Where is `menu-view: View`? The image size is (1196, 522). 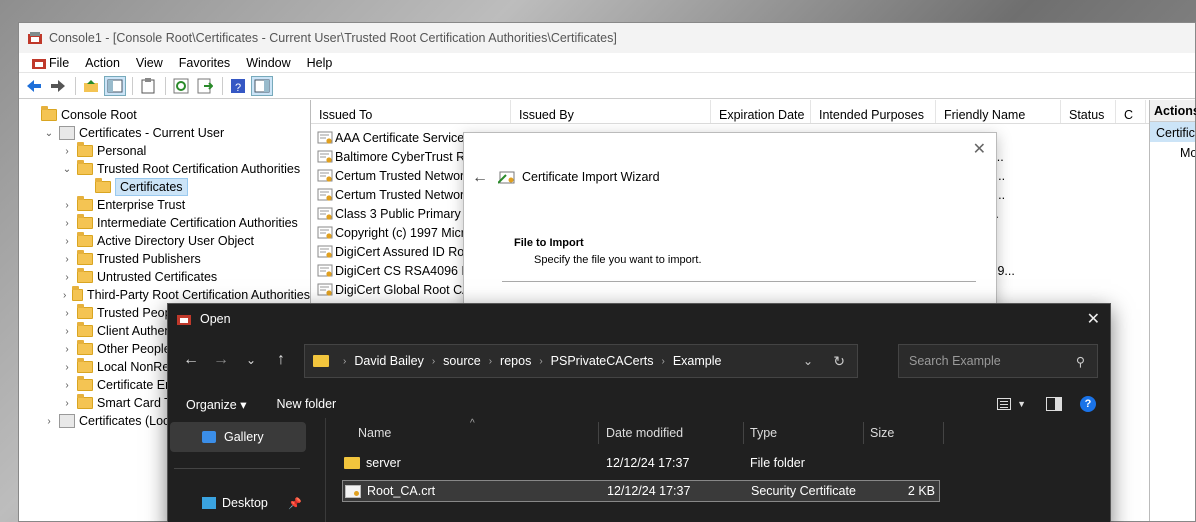
menu-view: View is located at coordinates (149, 63).